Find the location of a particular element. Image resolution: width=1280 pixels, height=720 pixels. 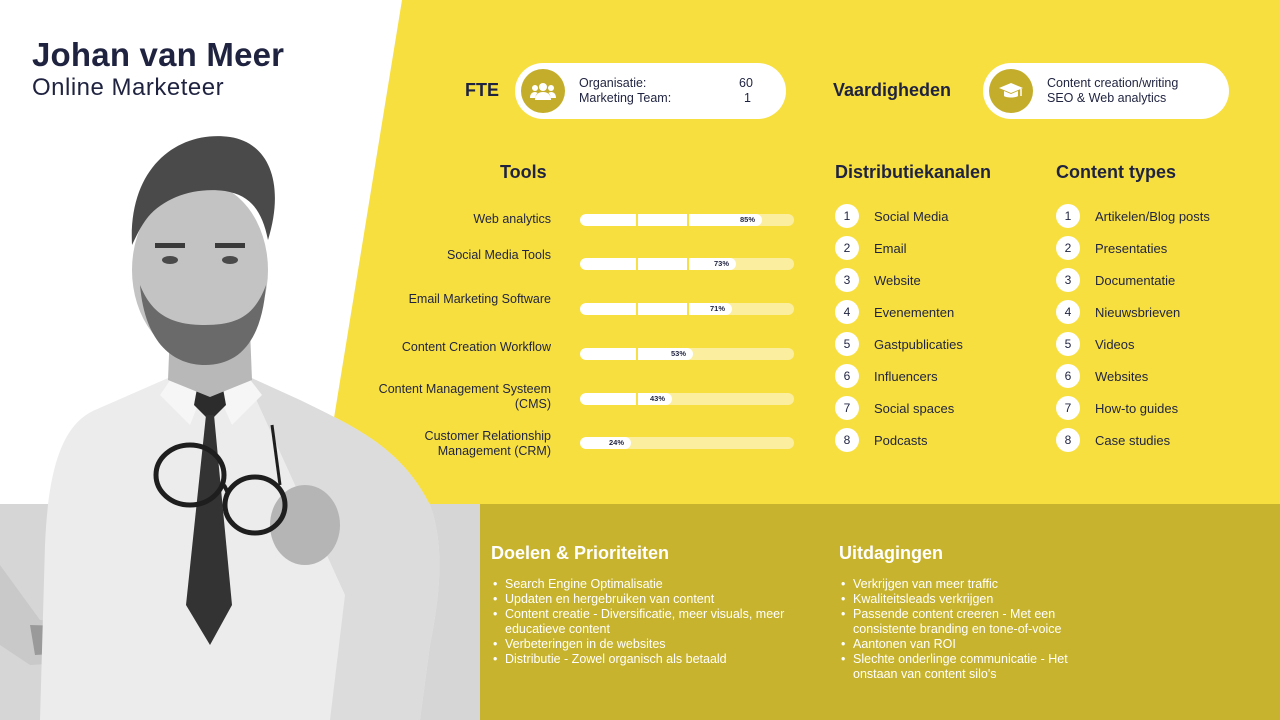

channels-title: Distributiekanalen is located at coordinates (913, 172).